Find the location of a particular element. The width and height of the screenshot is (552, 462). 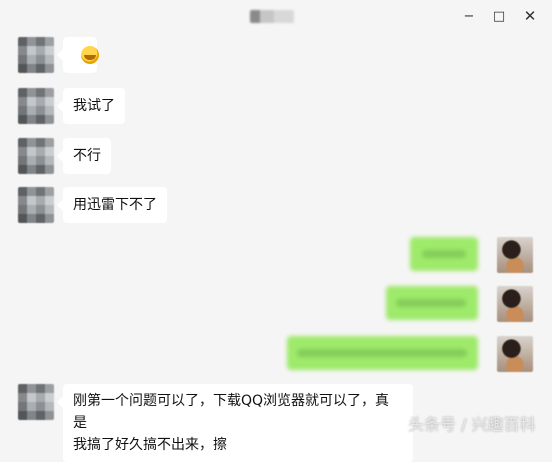

message-bubble: 不行 is located at coordinates (84, 156).